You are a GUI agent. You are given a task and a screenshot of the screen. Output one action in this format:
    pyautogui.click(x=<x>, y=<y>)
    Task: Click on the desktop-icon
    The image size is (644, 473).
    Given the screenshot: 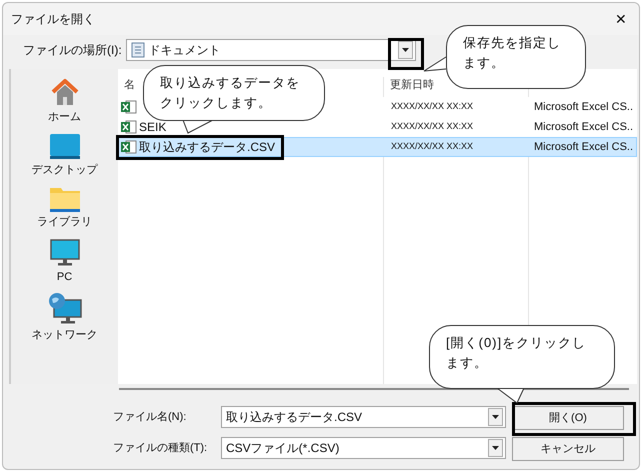 What is the action you would take?
    pyautogui.click(x=65, y=147)
    